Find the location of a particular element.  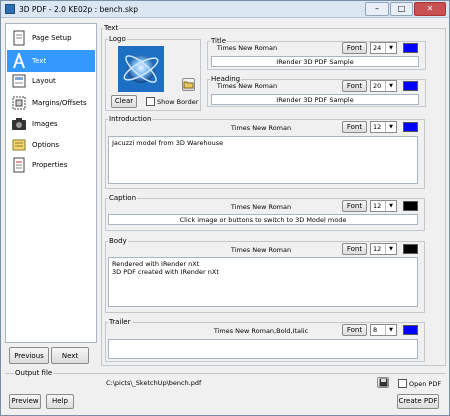

sidebar-item-label: Images is located at coordinates (45, 124).